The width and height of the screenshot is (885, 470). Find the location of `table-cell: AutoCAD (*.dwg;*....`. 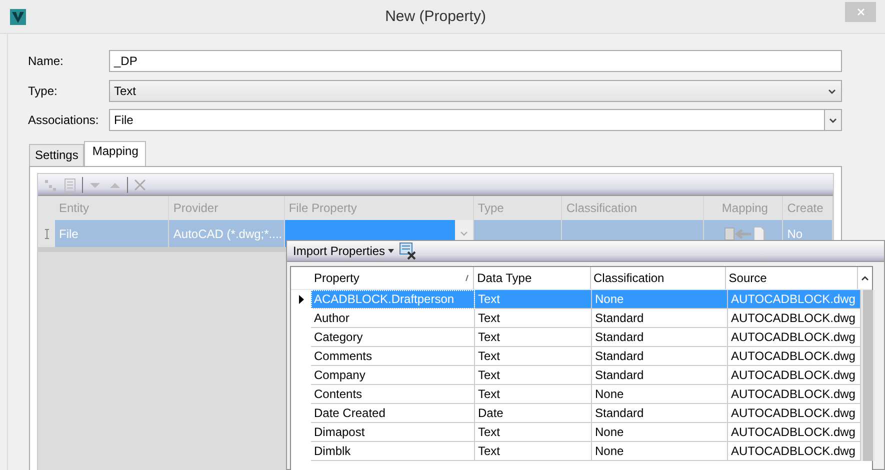

table-cell: AutoCAD (*.dwg;*.... is located at coordinates (227, 233).